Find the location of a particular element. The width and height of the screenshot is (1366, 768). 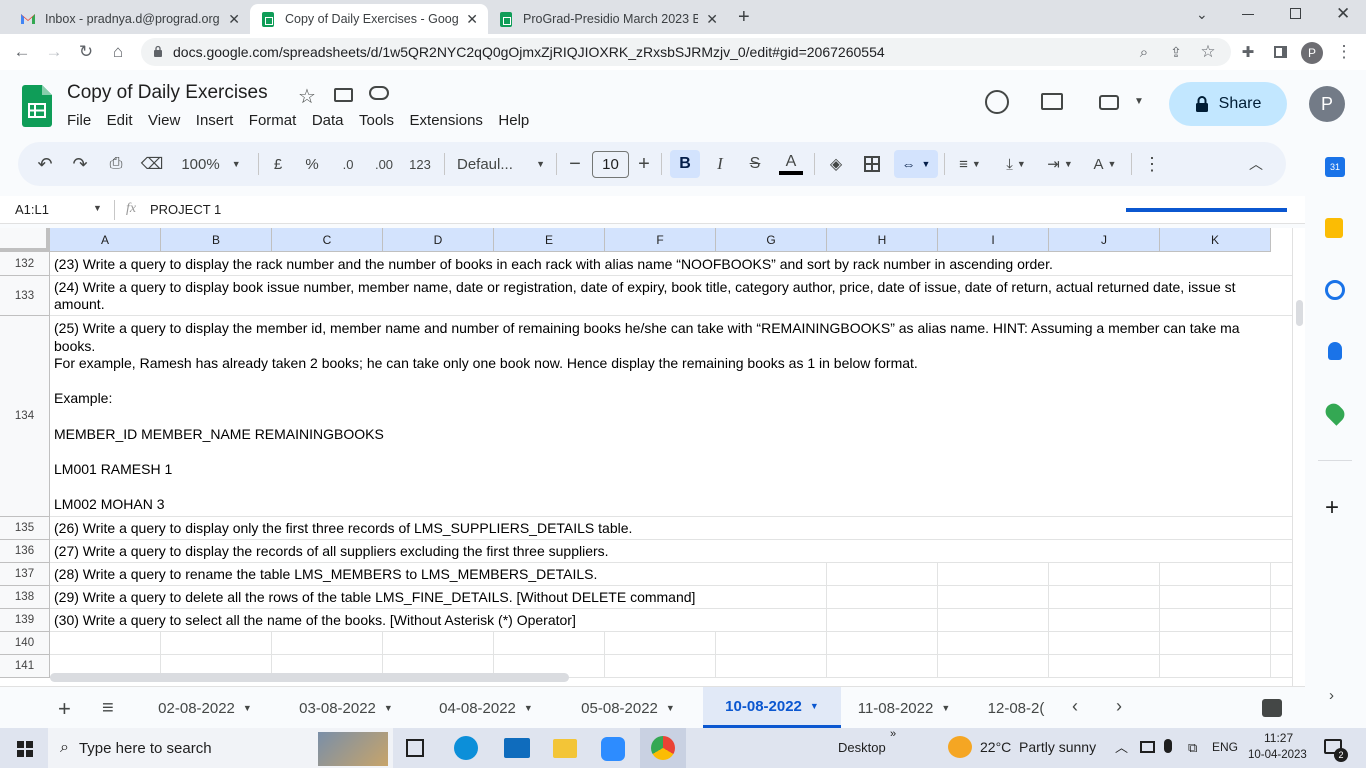

row-header: 140 is located at coordinates (25, 643).